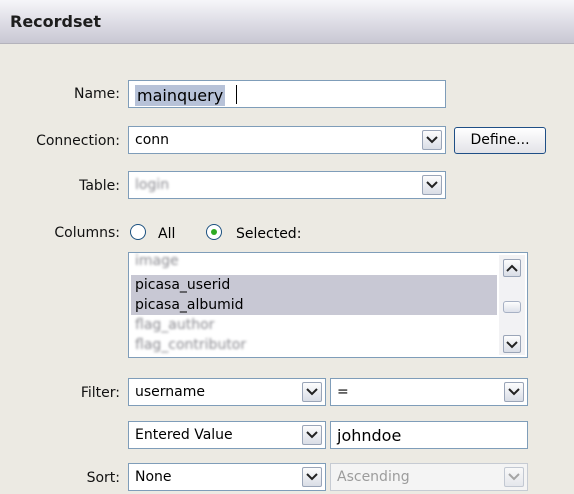 This screenshot has height=494, width=574. What do you see at coordinates (152, 185) in the screenshot?
I see `table-select-value: login` at bounding box center [152, 185].